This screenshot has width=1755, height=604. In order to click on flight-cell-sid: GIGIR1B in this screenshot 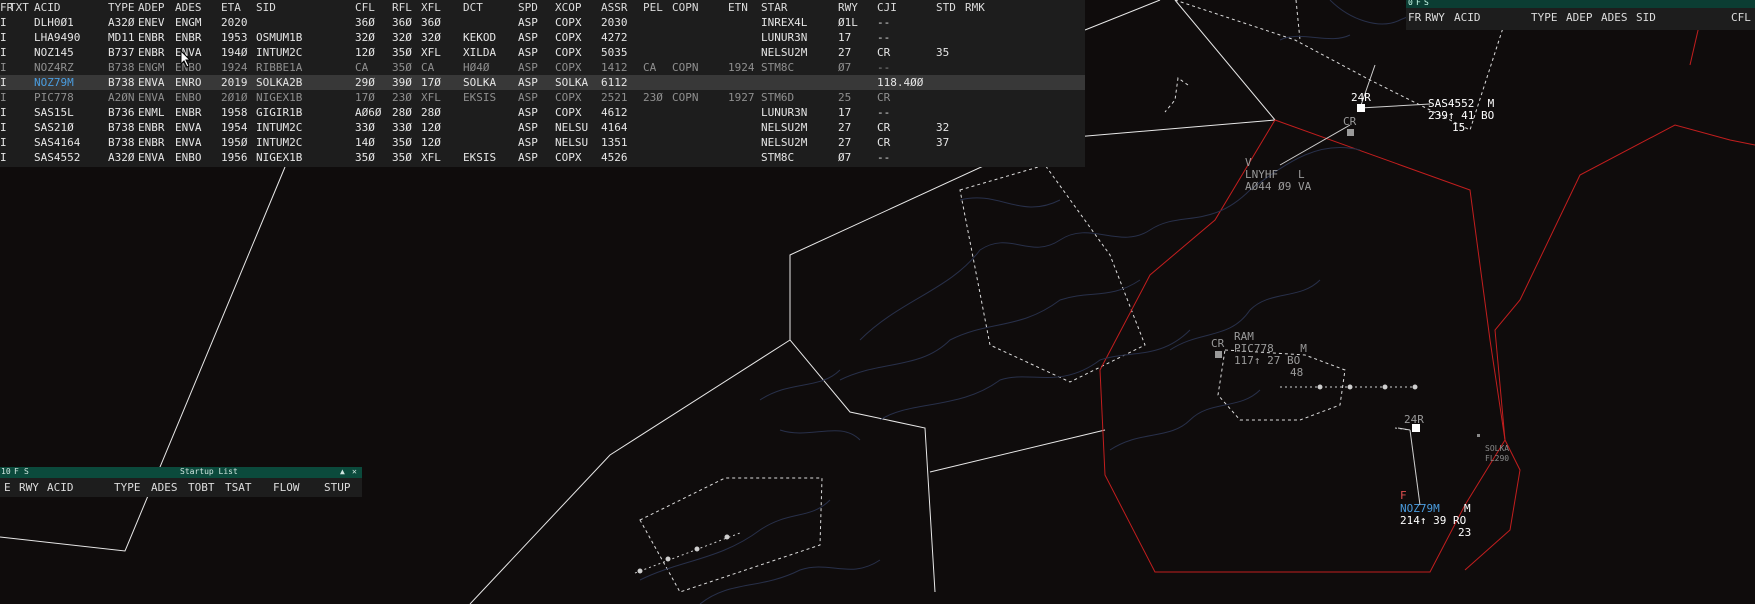, I will do `click(279, 112)`.